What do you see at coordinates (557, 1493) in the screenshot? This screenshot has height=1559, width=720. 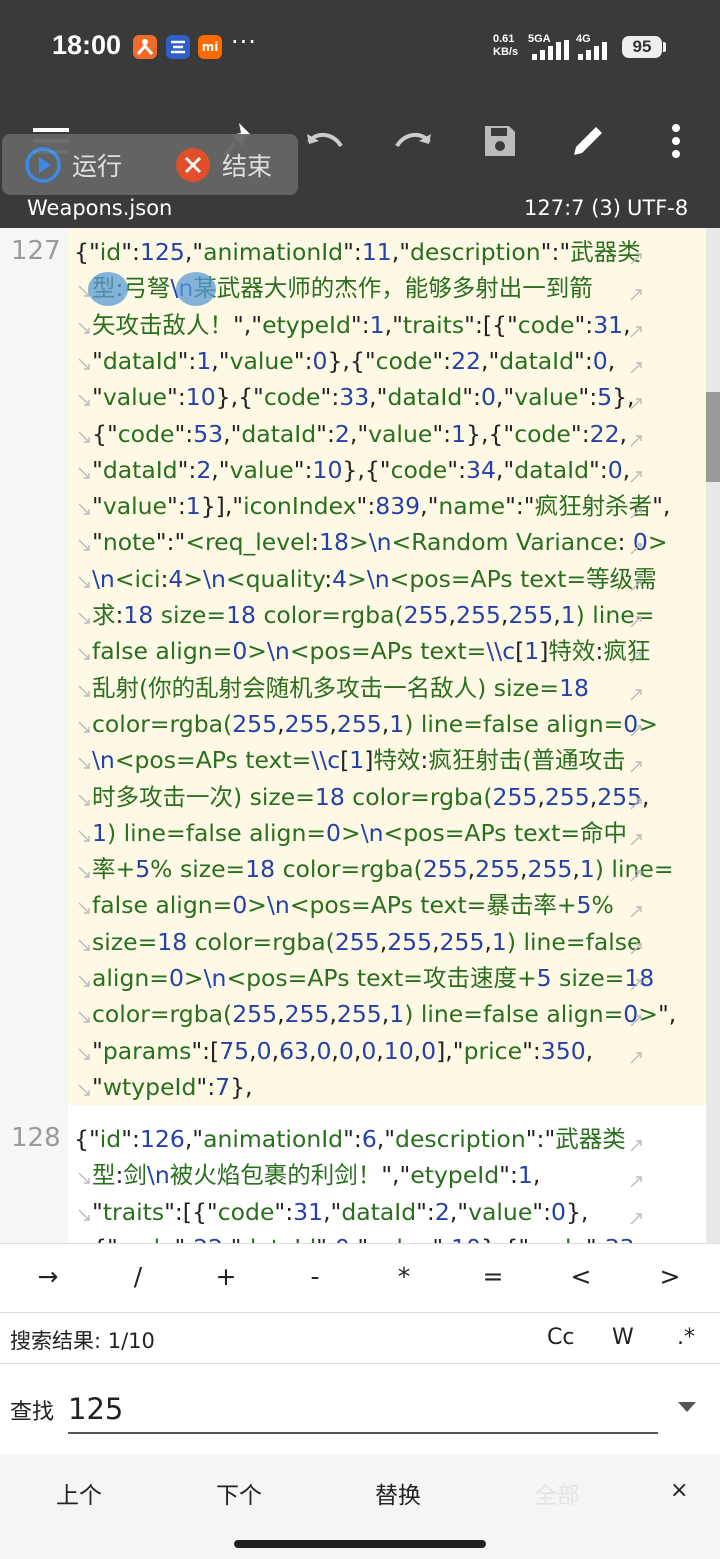 I see `replace-all-button: 全部` at bounding box center [557, 1493].